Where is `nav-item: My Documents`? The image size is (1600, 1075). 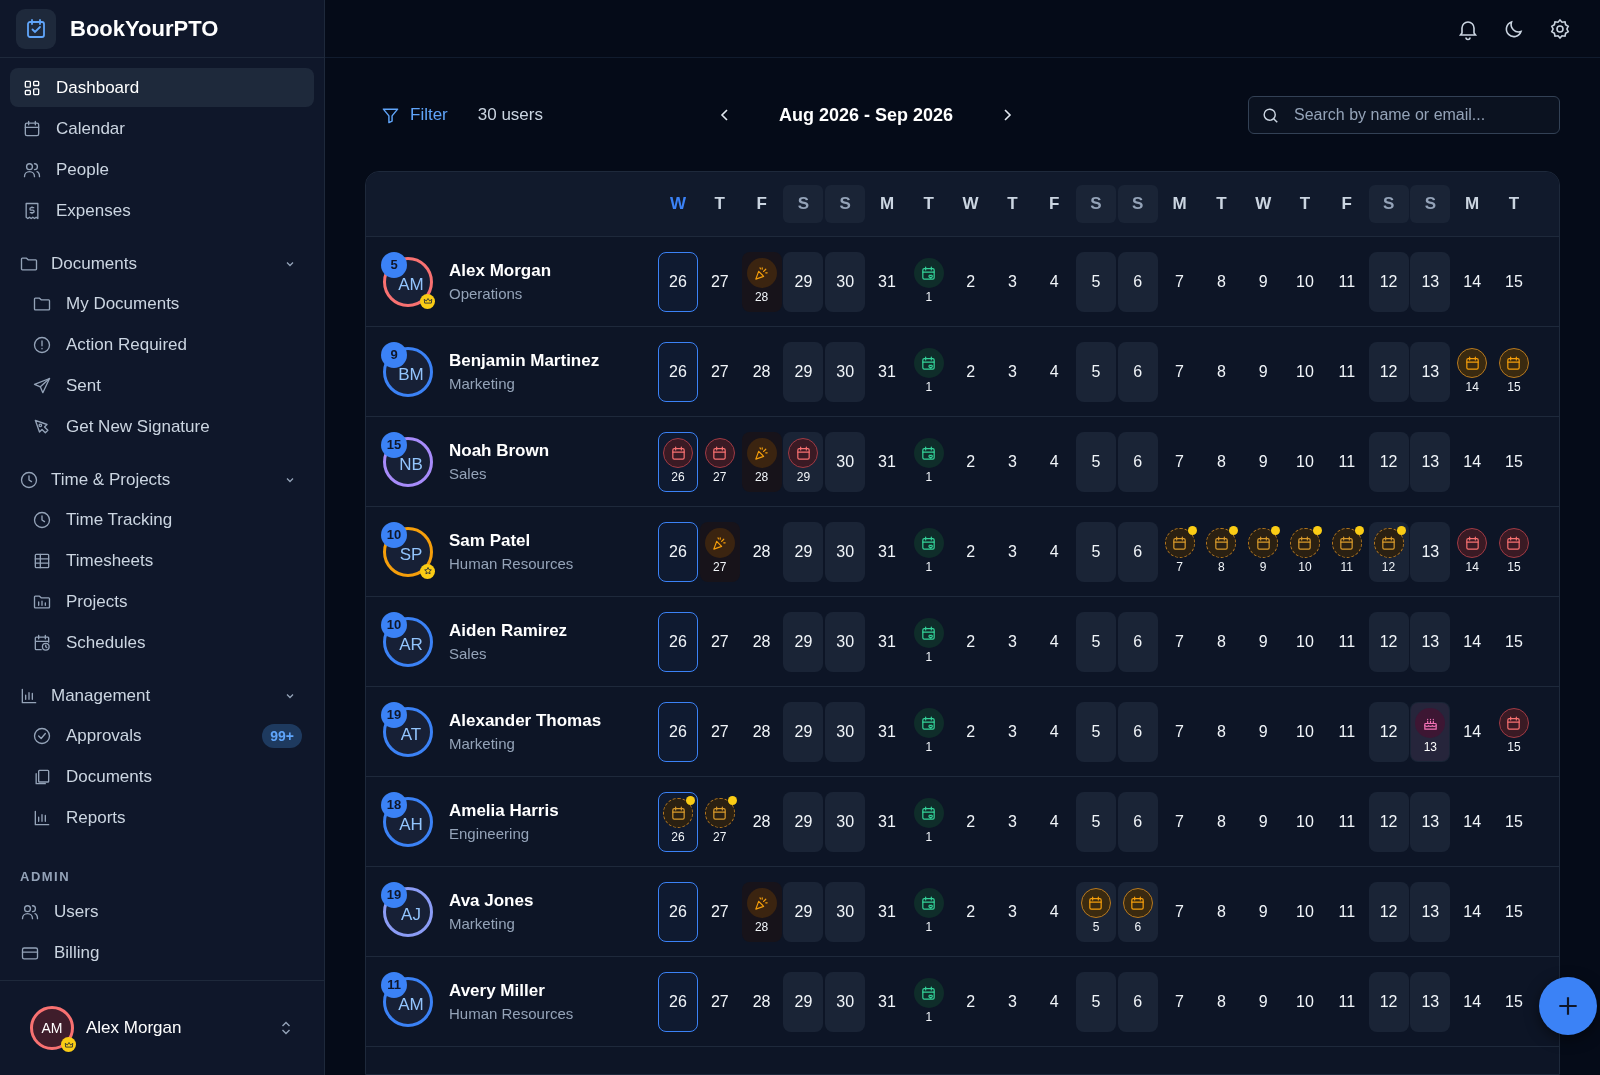
nav-item: My Documents is located at coordinates (162, 303).